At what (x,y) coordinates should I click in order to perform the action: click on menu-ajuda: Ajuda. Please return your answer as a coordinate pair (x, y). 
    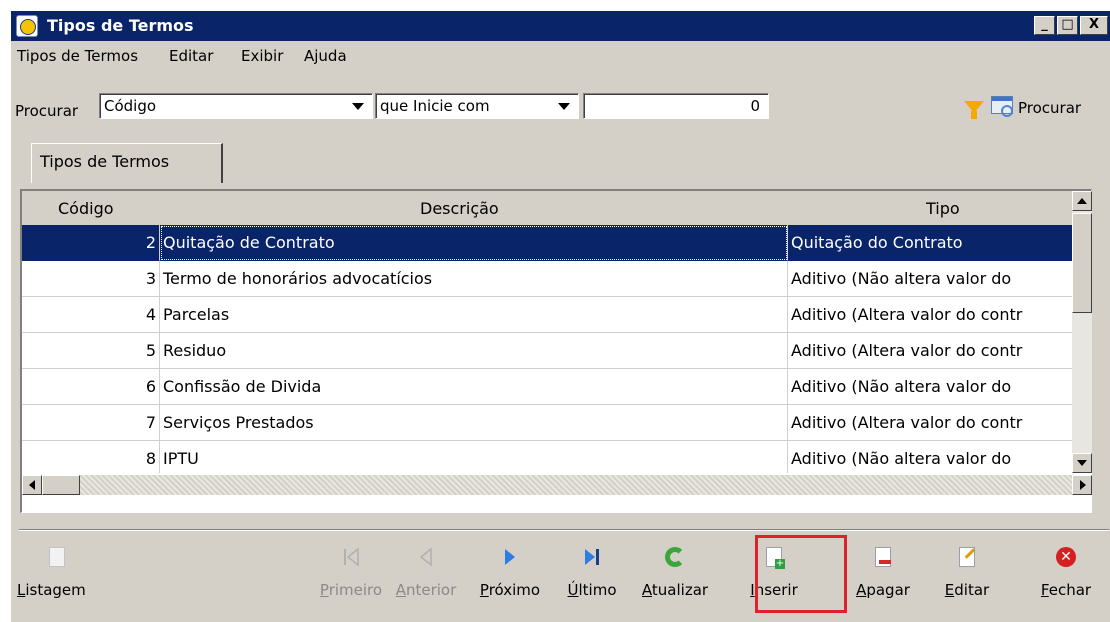
    Looking at the image, I should click on (325, 56).